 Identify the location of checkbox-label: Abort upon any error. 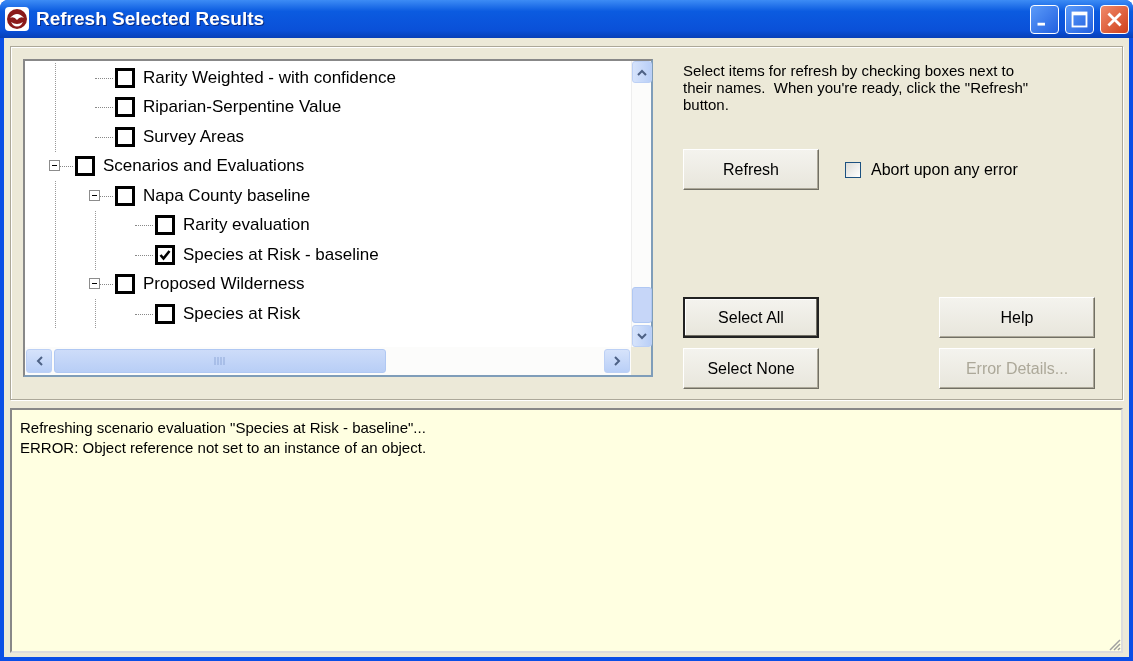
(944, 169).